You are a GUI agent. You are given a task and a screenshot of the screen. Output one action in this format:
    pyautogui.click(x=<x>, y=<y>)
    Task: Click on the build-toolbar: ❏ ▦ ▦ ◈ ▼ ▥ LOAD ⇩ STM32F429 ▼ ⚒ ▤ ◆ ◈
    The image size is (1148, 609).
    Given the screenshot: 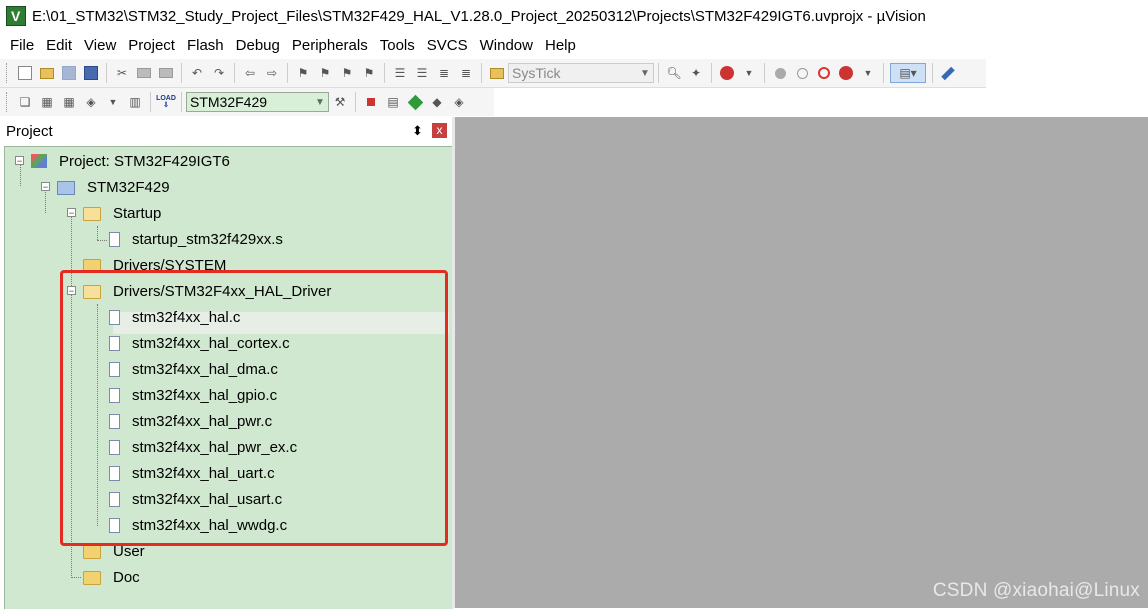 What is the action you would take?
    pyautogui.click(x=247, y=102)
    